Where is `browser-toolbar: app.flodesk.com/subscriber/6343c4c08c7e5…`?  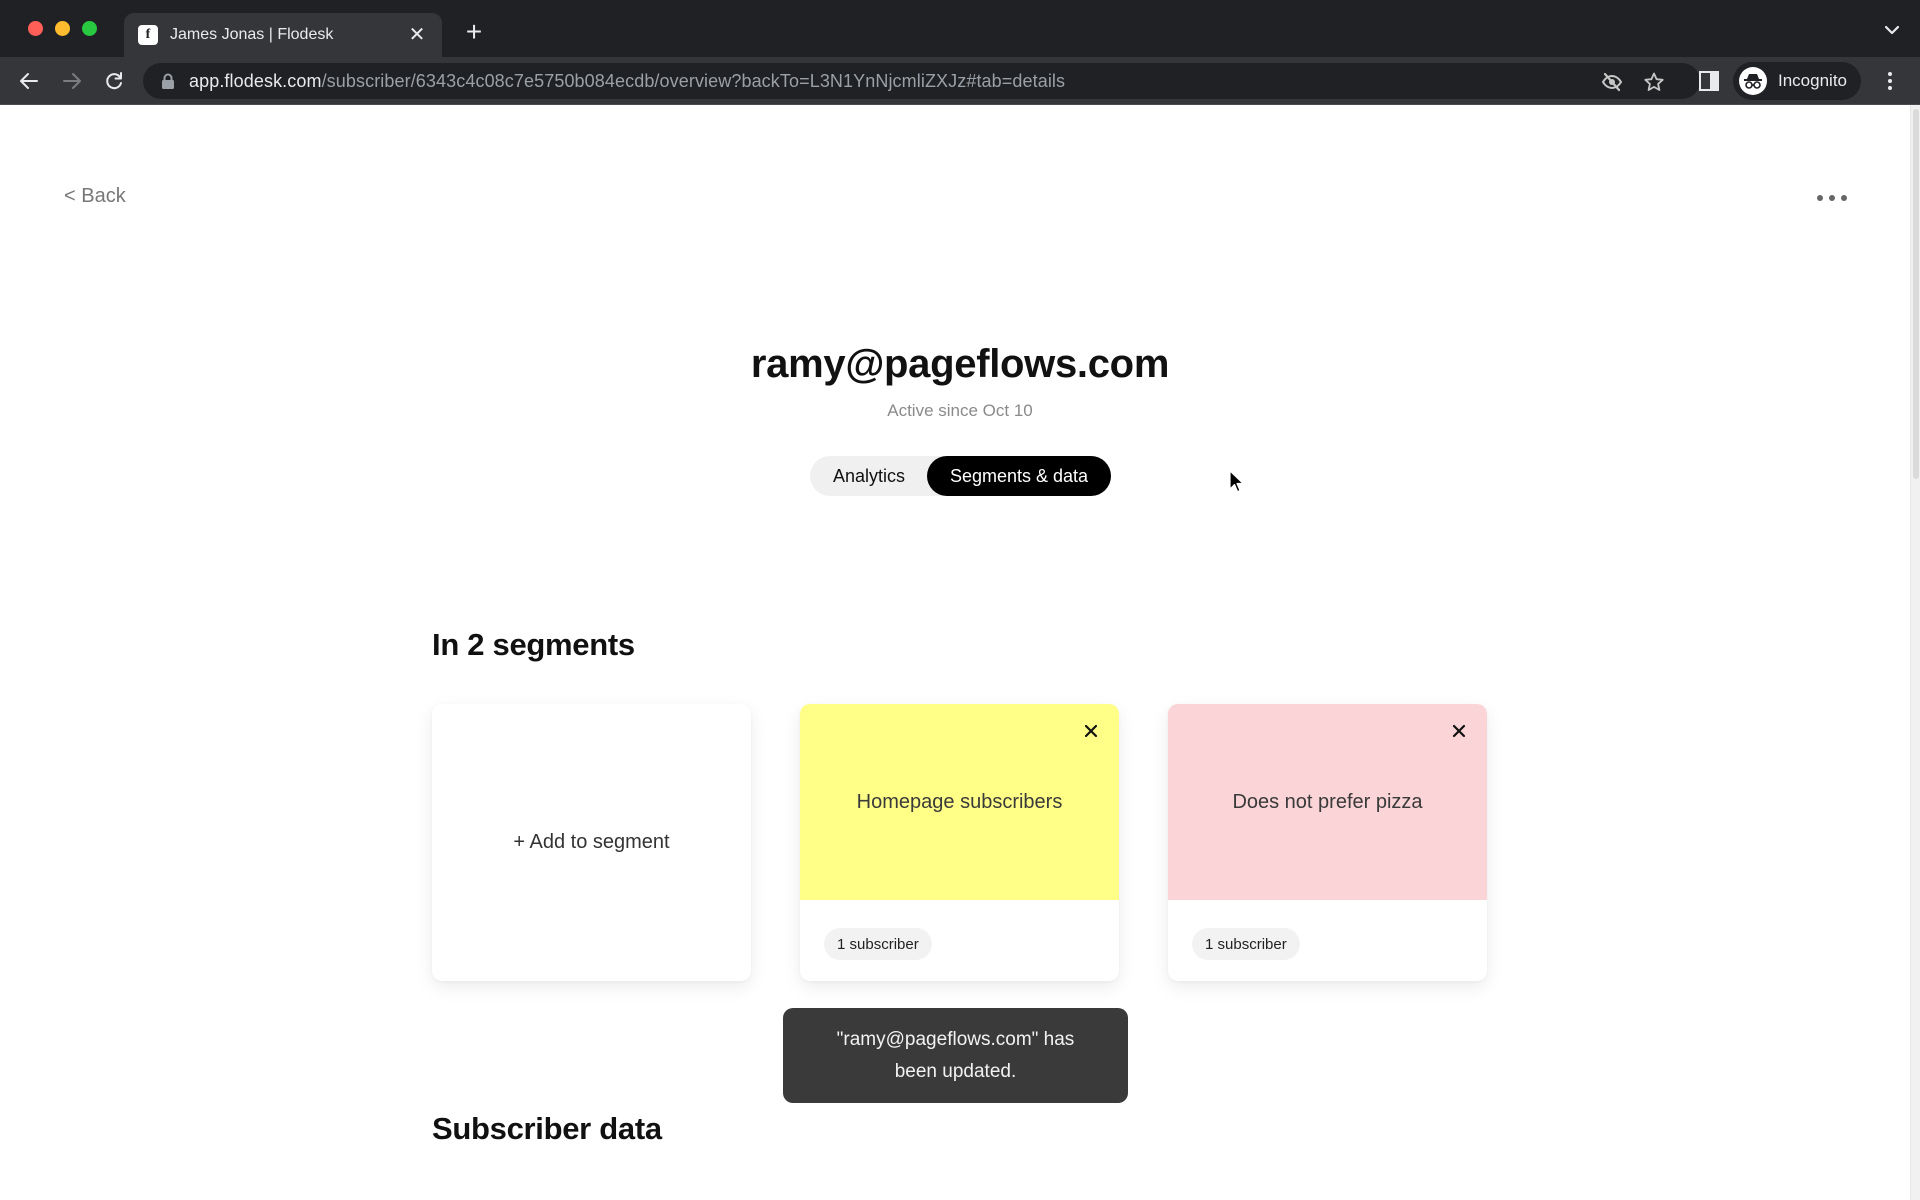
browser-toolbar: app.flodesk.com/subscriber/6343c4c08c7e5… is located at coordinates (960, 81).